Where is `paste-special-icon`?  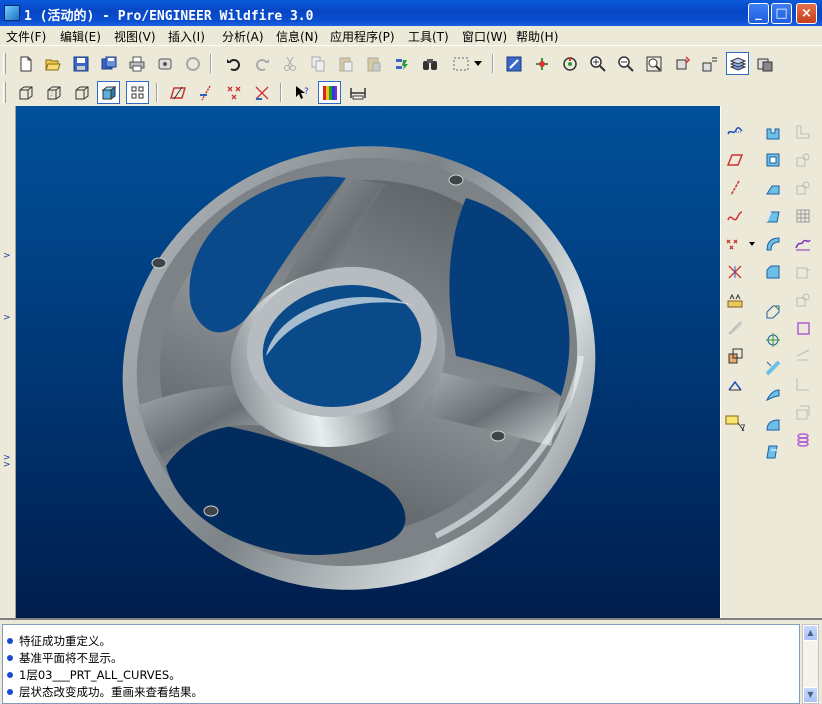 paste-special-icon is located at coordinates (373, 63).